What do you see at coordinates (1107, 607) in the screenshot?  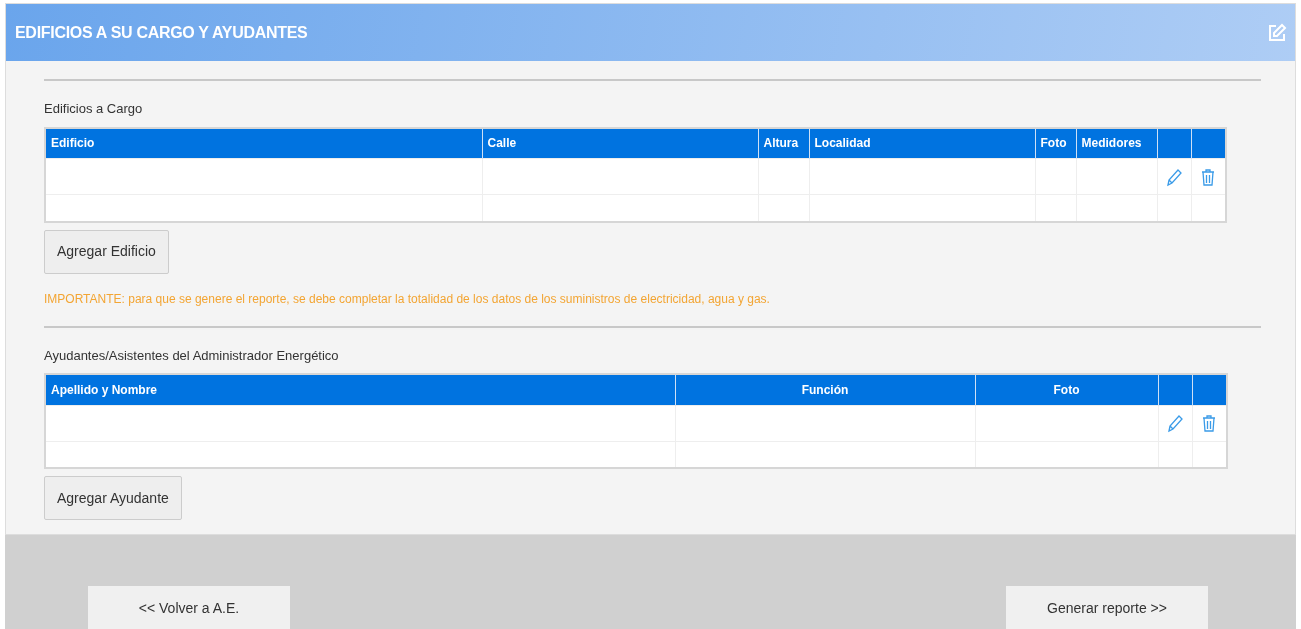 I see `generate-report-button: Generar reporte >>` at bounding box center [1107, 607].